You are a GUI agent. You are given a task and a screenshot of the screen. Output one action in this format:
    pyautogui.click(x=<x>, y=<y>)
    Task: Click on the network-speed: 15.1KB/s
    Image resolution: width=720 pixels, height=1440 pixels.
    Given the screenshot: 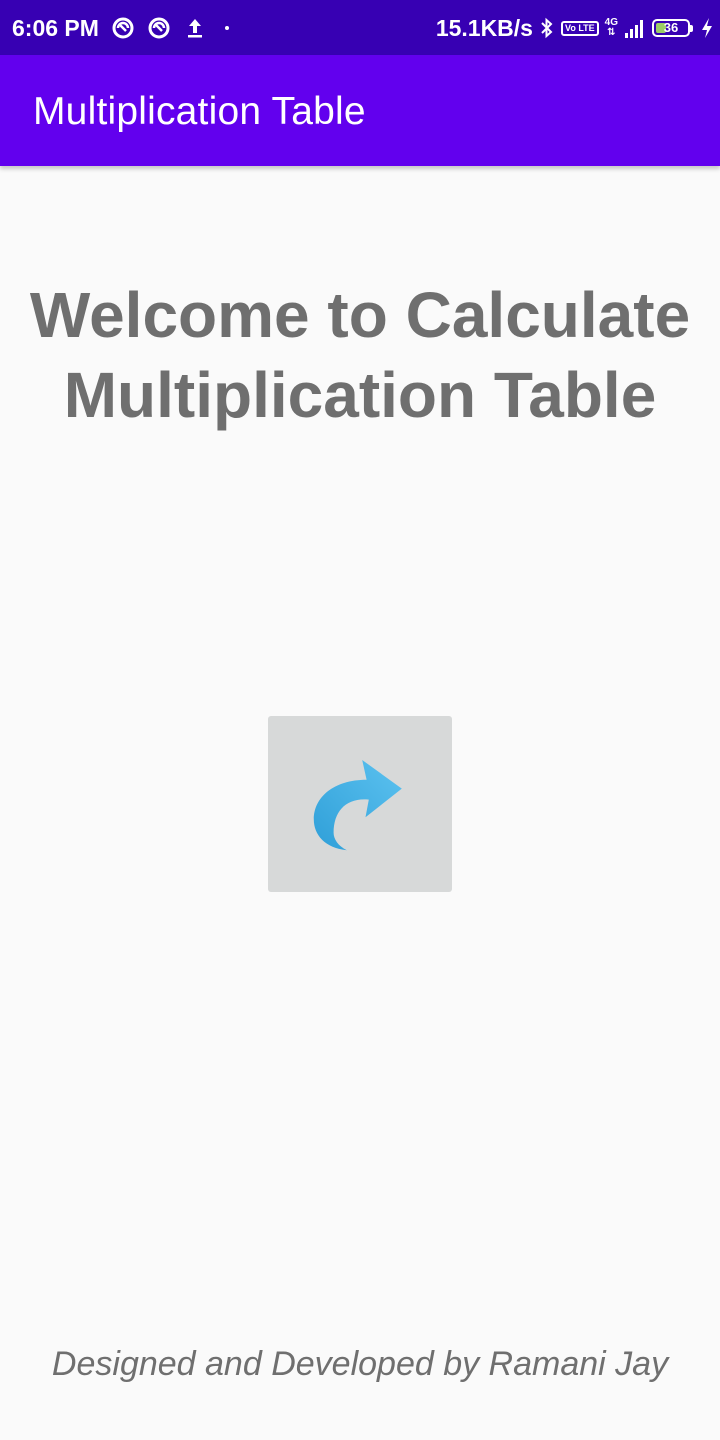 What is the action you would take?
    pyautogui.click(x=484, y=27)
    